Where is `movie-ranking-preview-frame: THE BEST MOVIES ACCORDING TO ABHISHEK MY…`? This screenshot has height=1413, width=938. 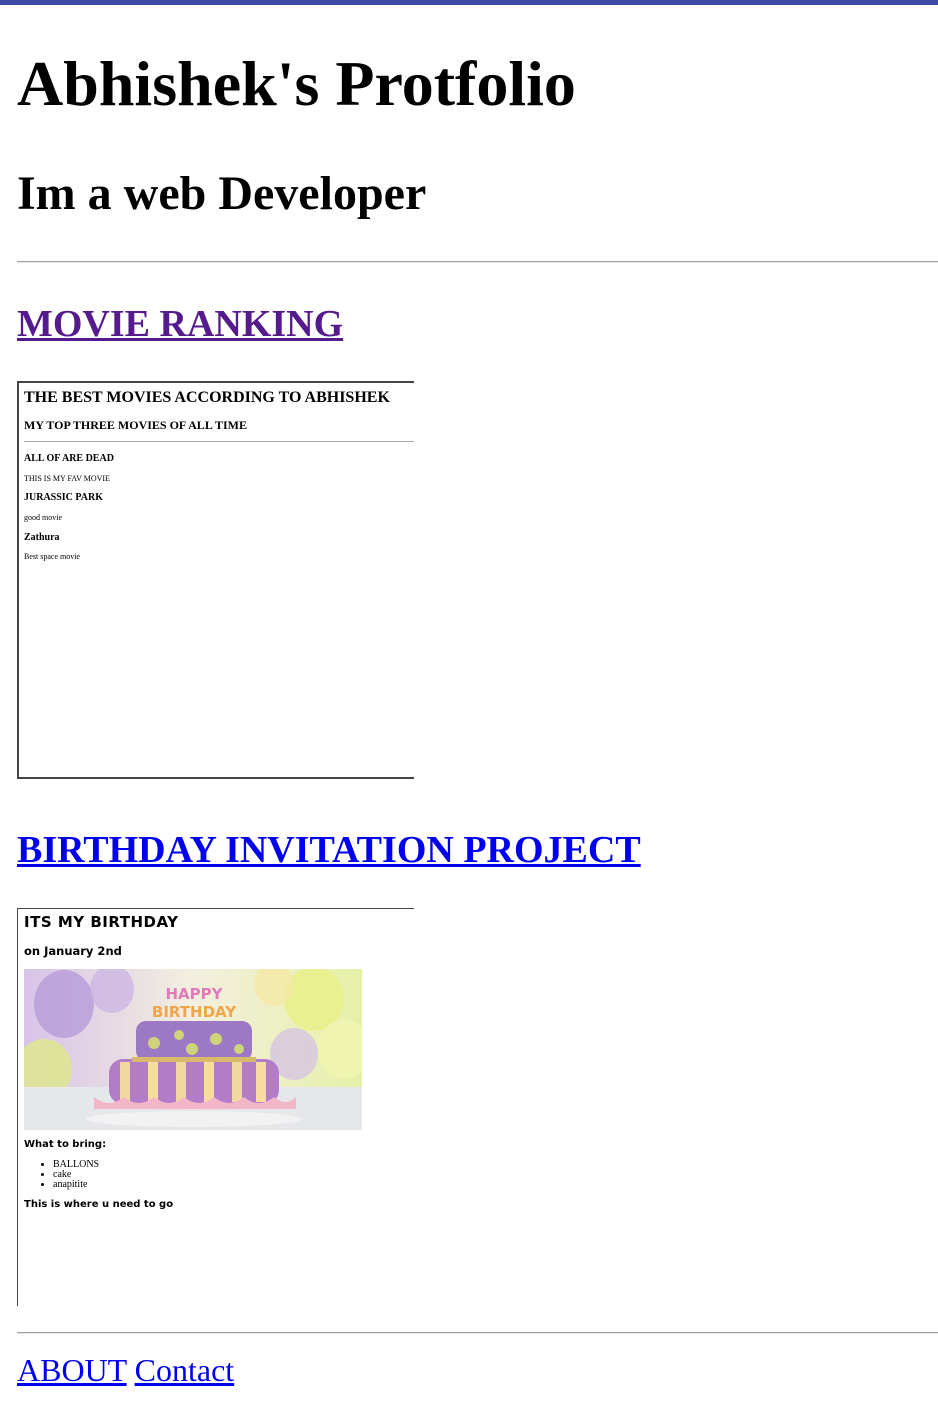
movie-ranking-preview-frame: THE BEST MOVIES ACCORDING TO ABHISHEK MY… is located at coordinates (215, 580).